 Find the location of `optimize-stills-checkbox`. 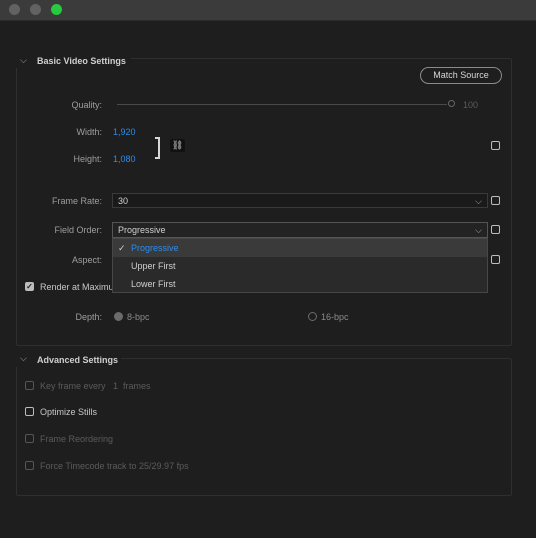

optimize-stills-checkbox is located at coordinates (29, 411).